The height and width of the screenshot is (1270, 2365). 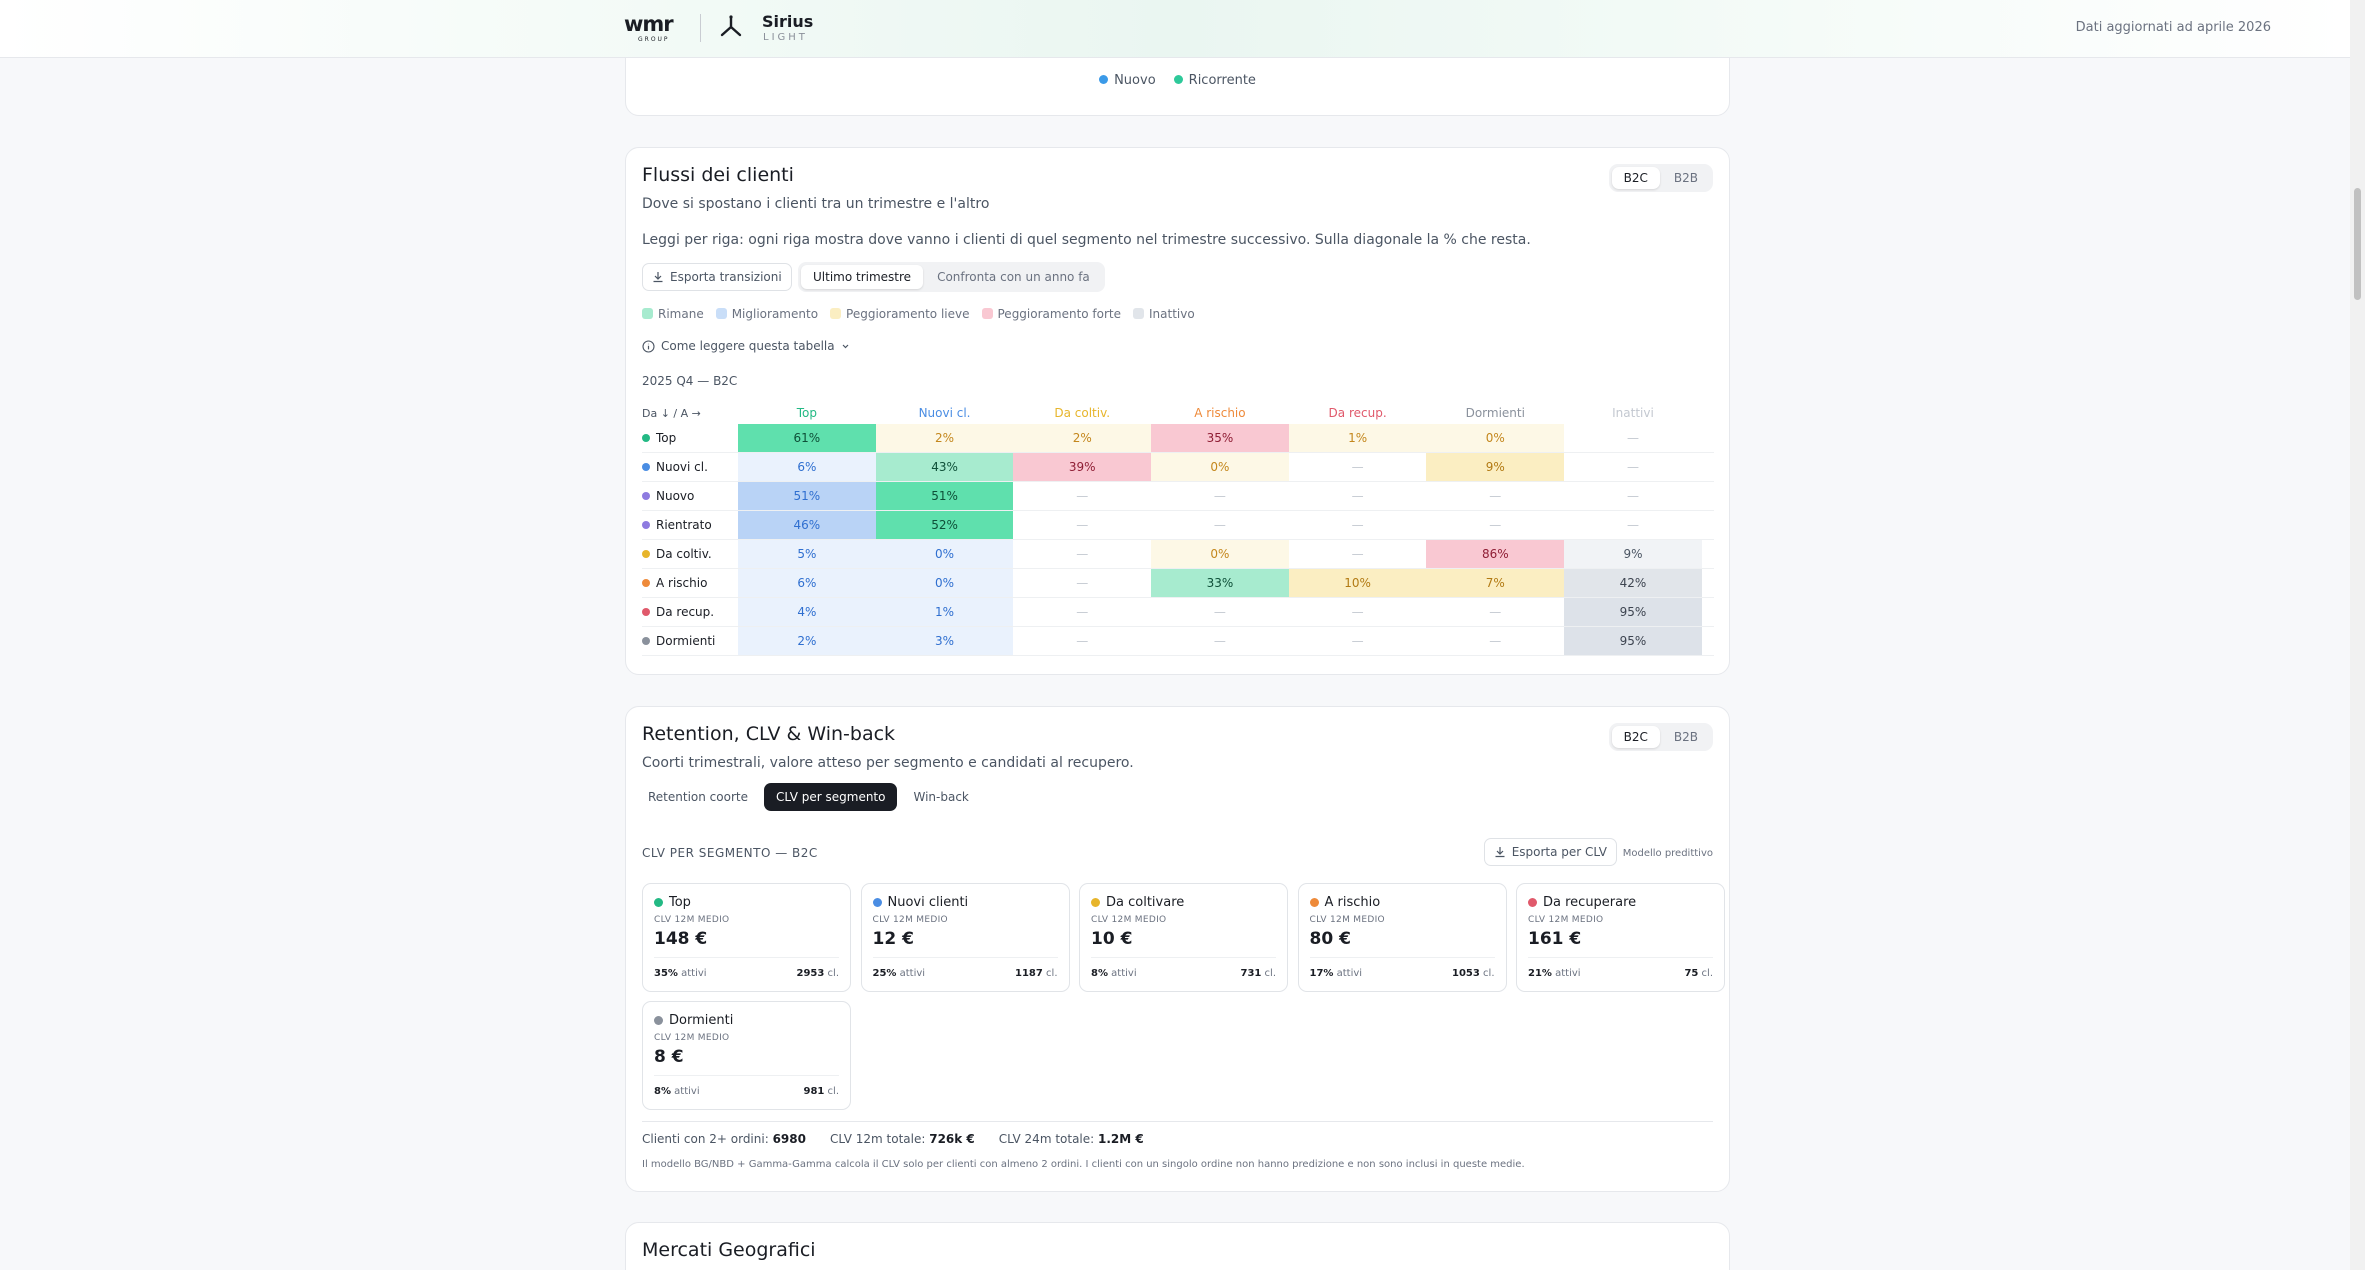 I want to click on total-item: Clienti con 2+ ordini: 6980, so click(x=724, y=1139).